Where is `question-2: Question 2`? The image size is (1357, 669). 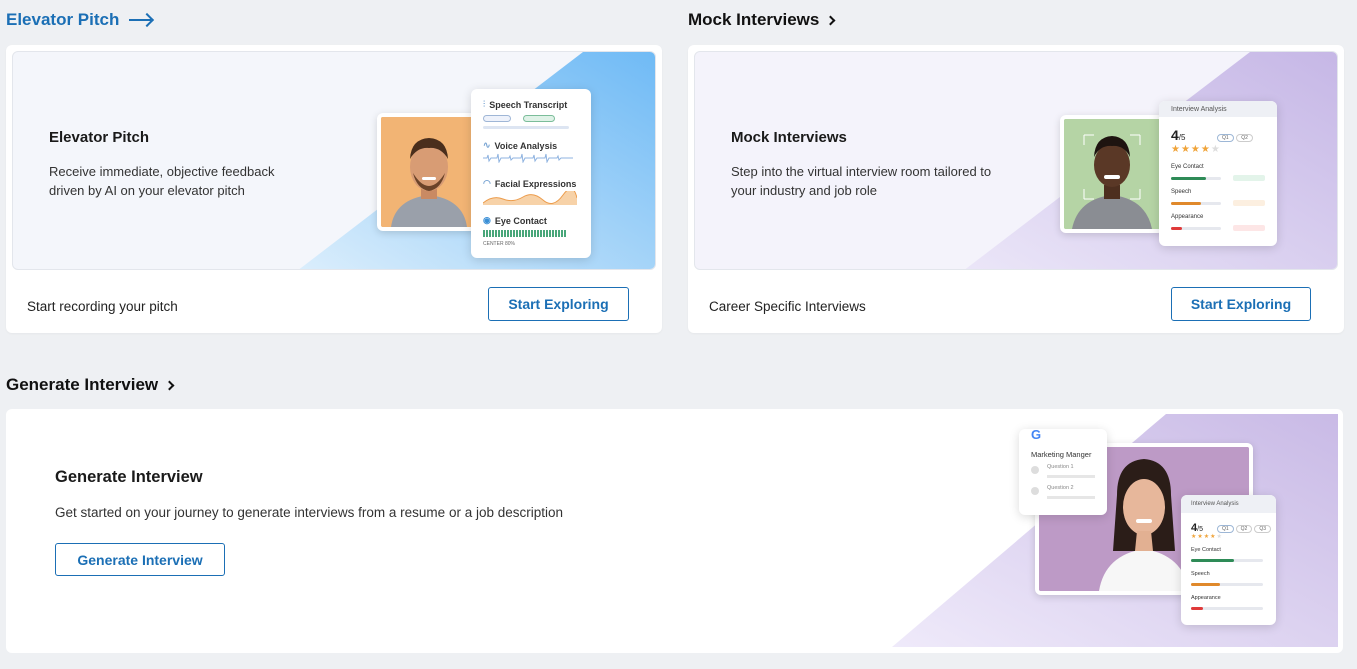 question-2: Question 2 is located at coordinates (1060, 488).